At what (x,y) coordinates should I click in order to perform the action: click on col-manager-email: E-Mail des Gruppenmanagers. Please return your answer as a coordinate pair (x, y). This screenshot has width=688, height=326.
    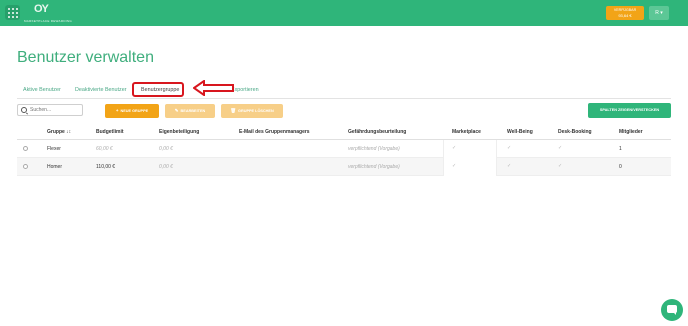
    Looking at the image, I should click on (274, 132).